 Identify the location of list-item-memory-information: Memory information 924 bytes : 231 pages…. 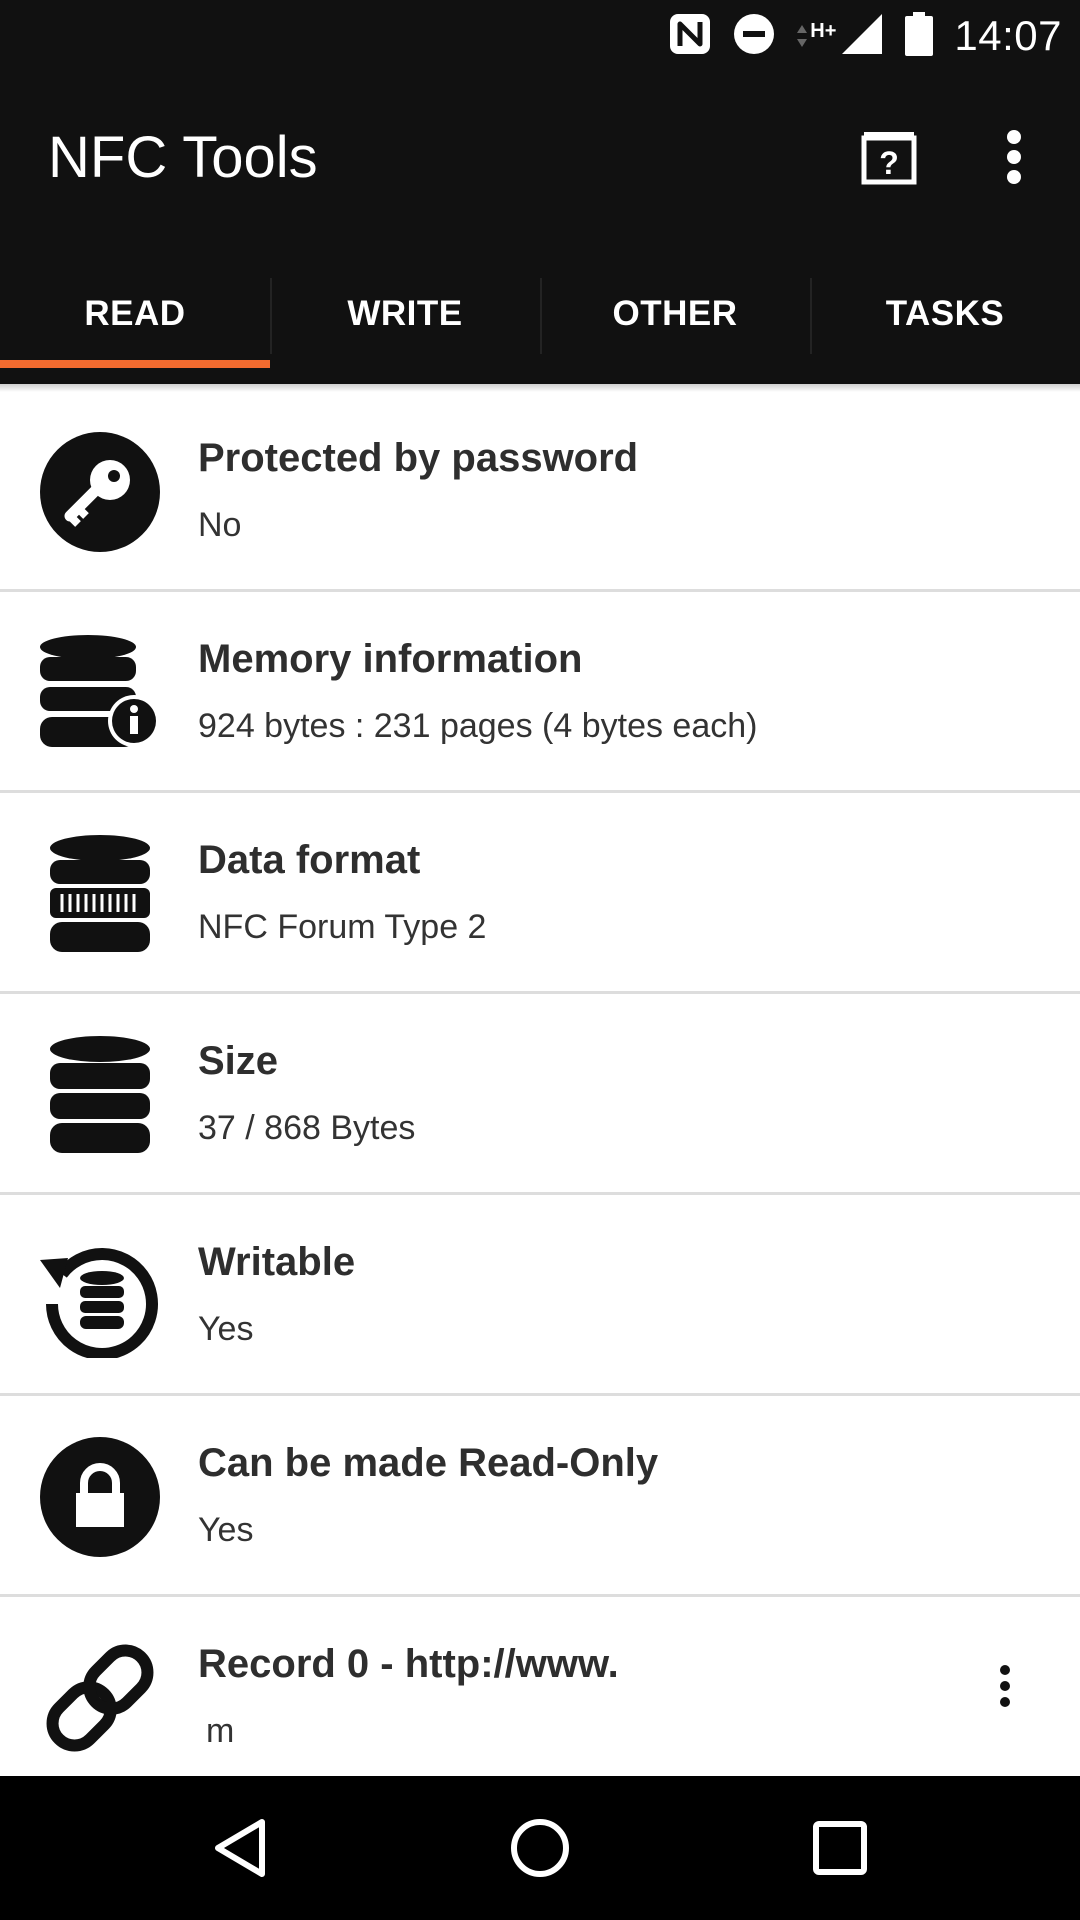
(540, 693).